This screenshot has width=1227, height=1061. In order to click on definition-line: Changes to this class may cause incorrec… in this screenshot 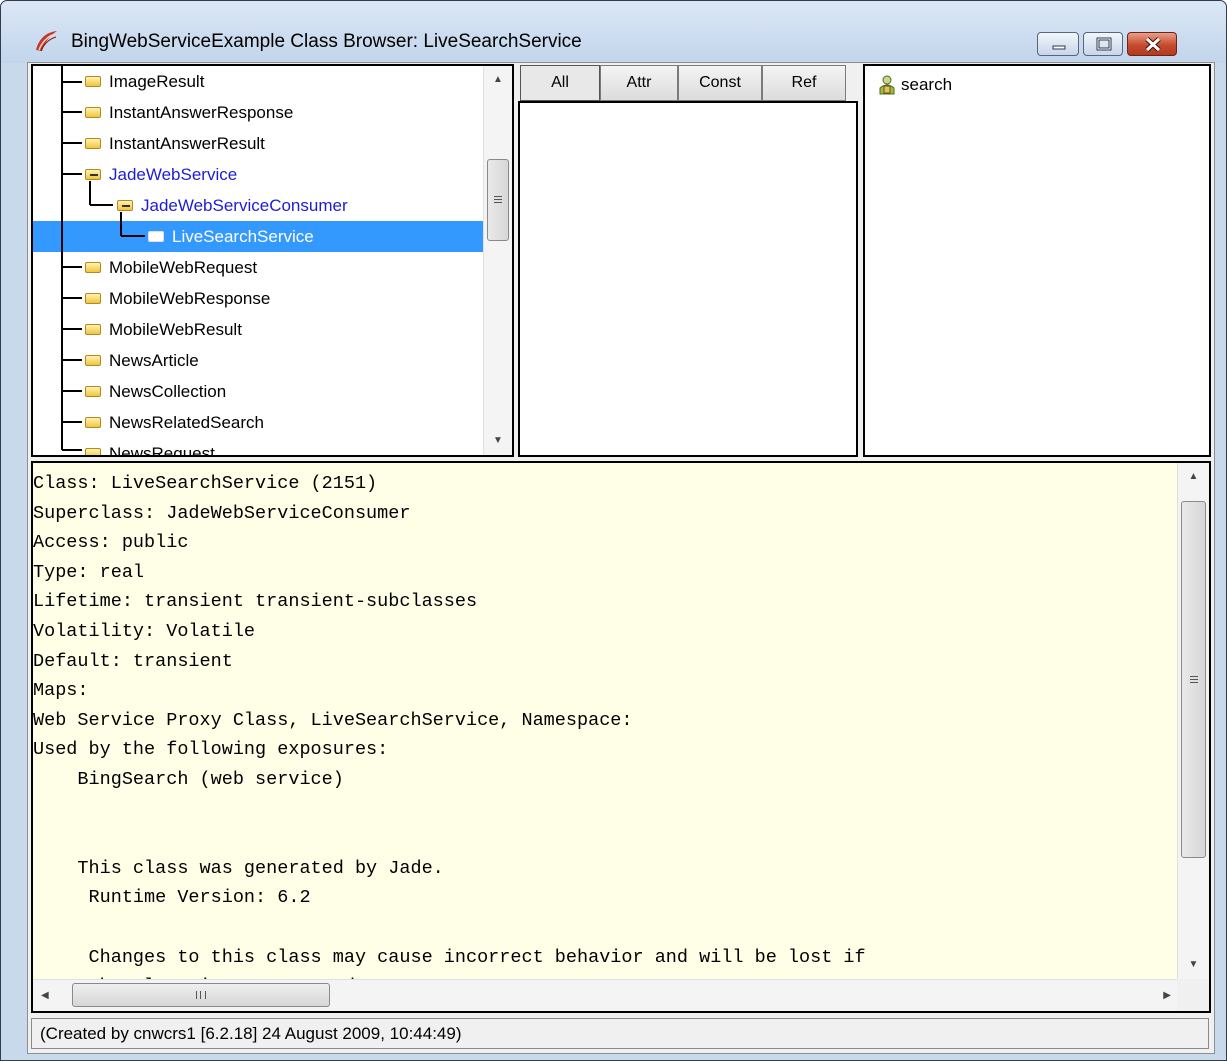, I will do `click(449, 957)`.